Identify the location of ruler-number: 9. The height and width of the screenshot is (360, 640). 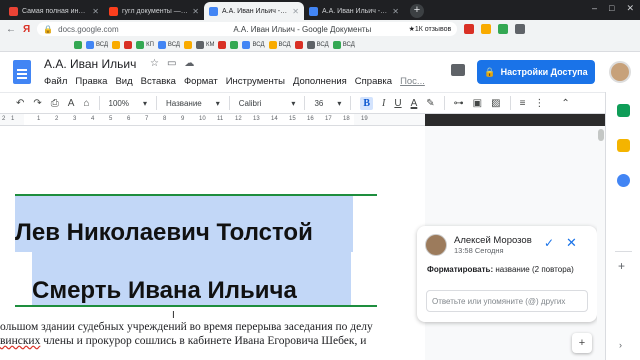
(183, 119).